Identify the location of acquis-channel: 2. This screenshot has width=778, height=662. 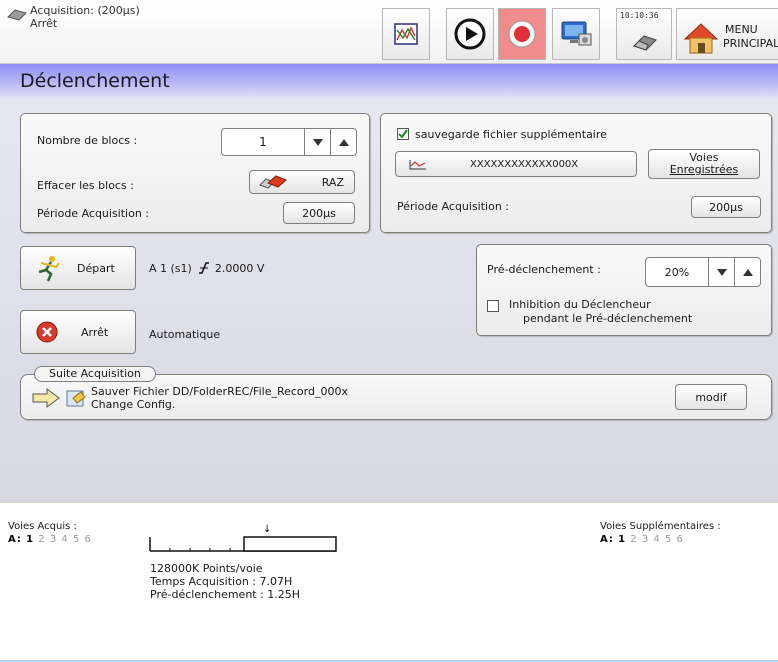
(42, 539).